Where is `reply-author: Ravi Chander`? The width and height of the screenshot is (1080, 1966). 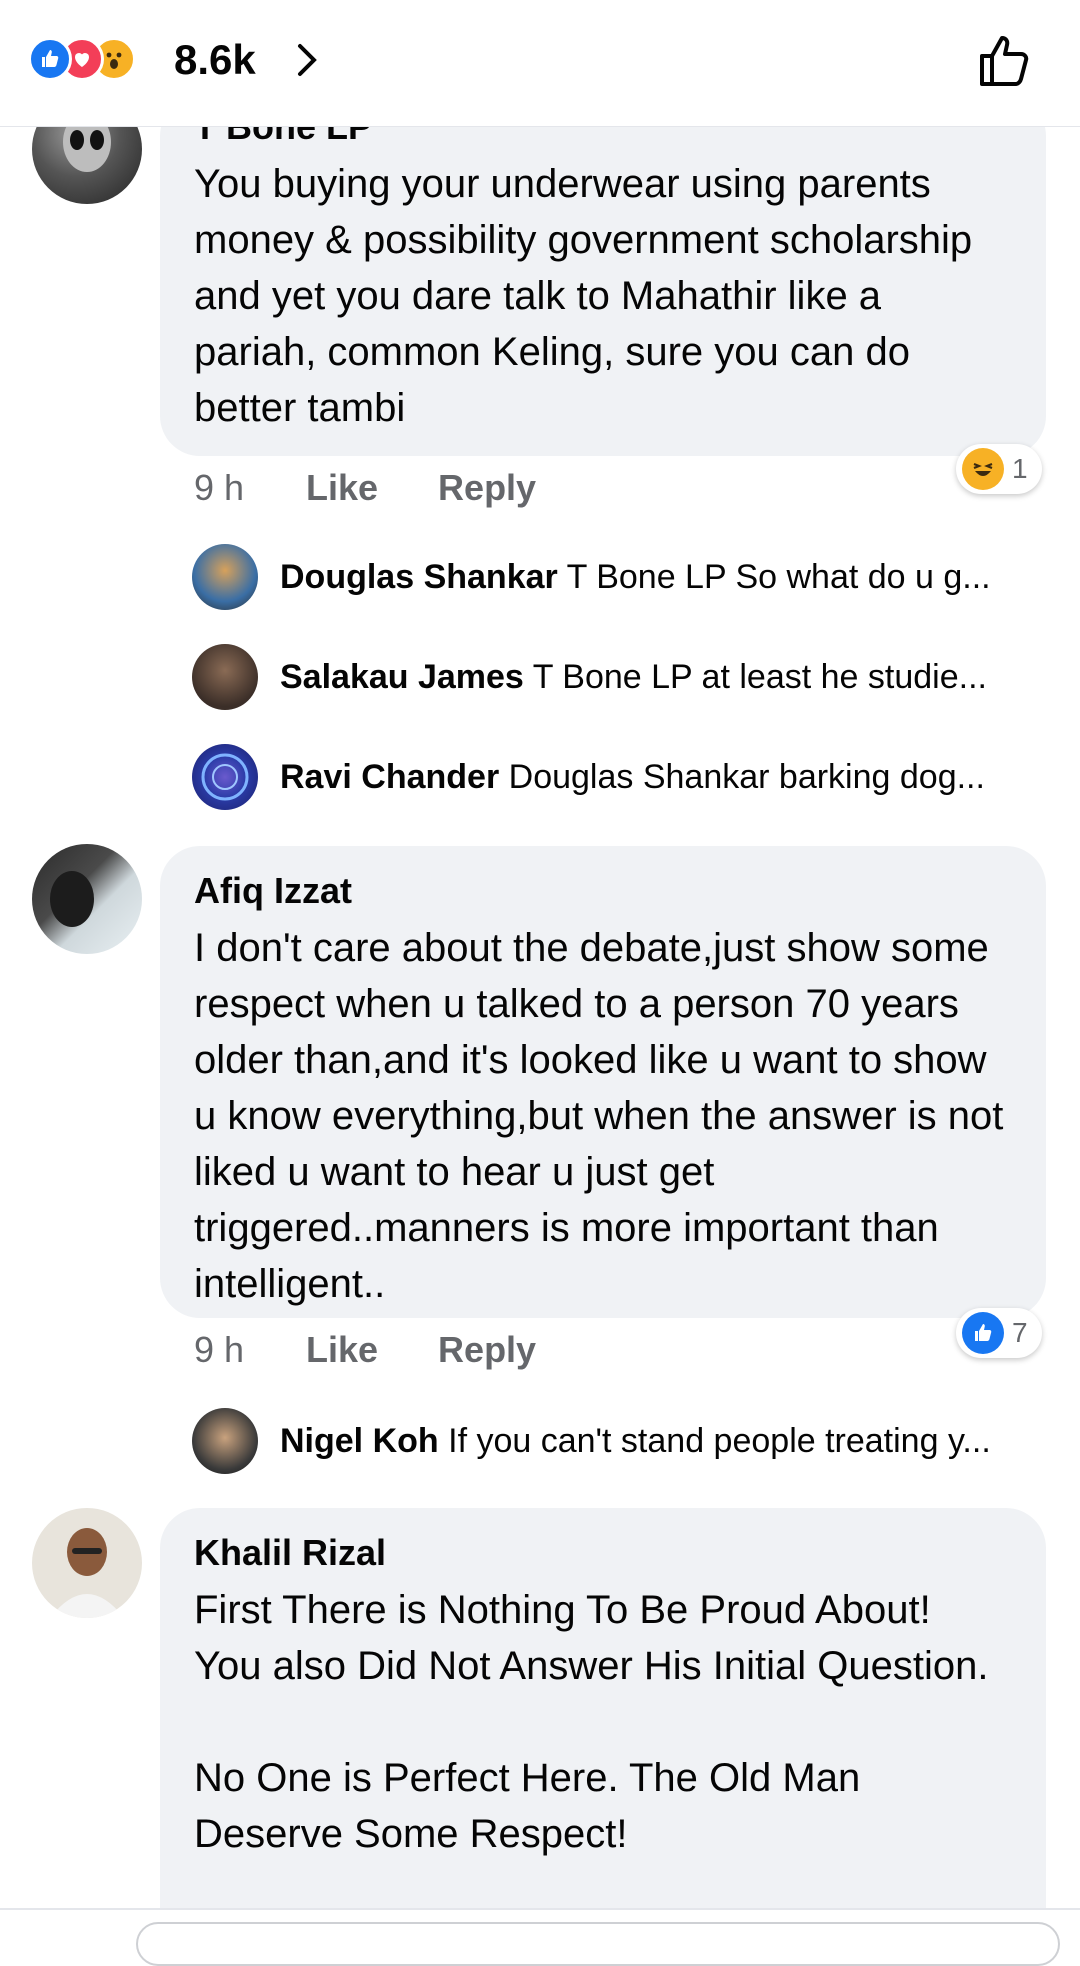 reply-author: Ravi Chander is located at coordinates (389, 777).